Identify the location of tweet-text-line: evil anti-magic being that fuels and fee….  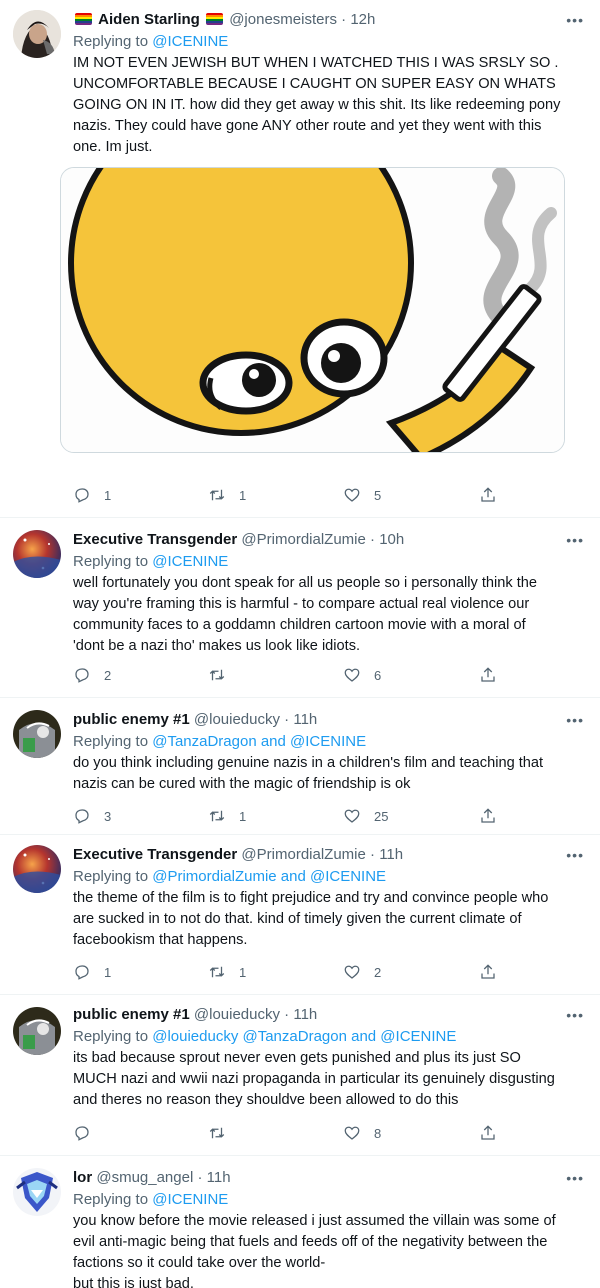
(310, 1242).